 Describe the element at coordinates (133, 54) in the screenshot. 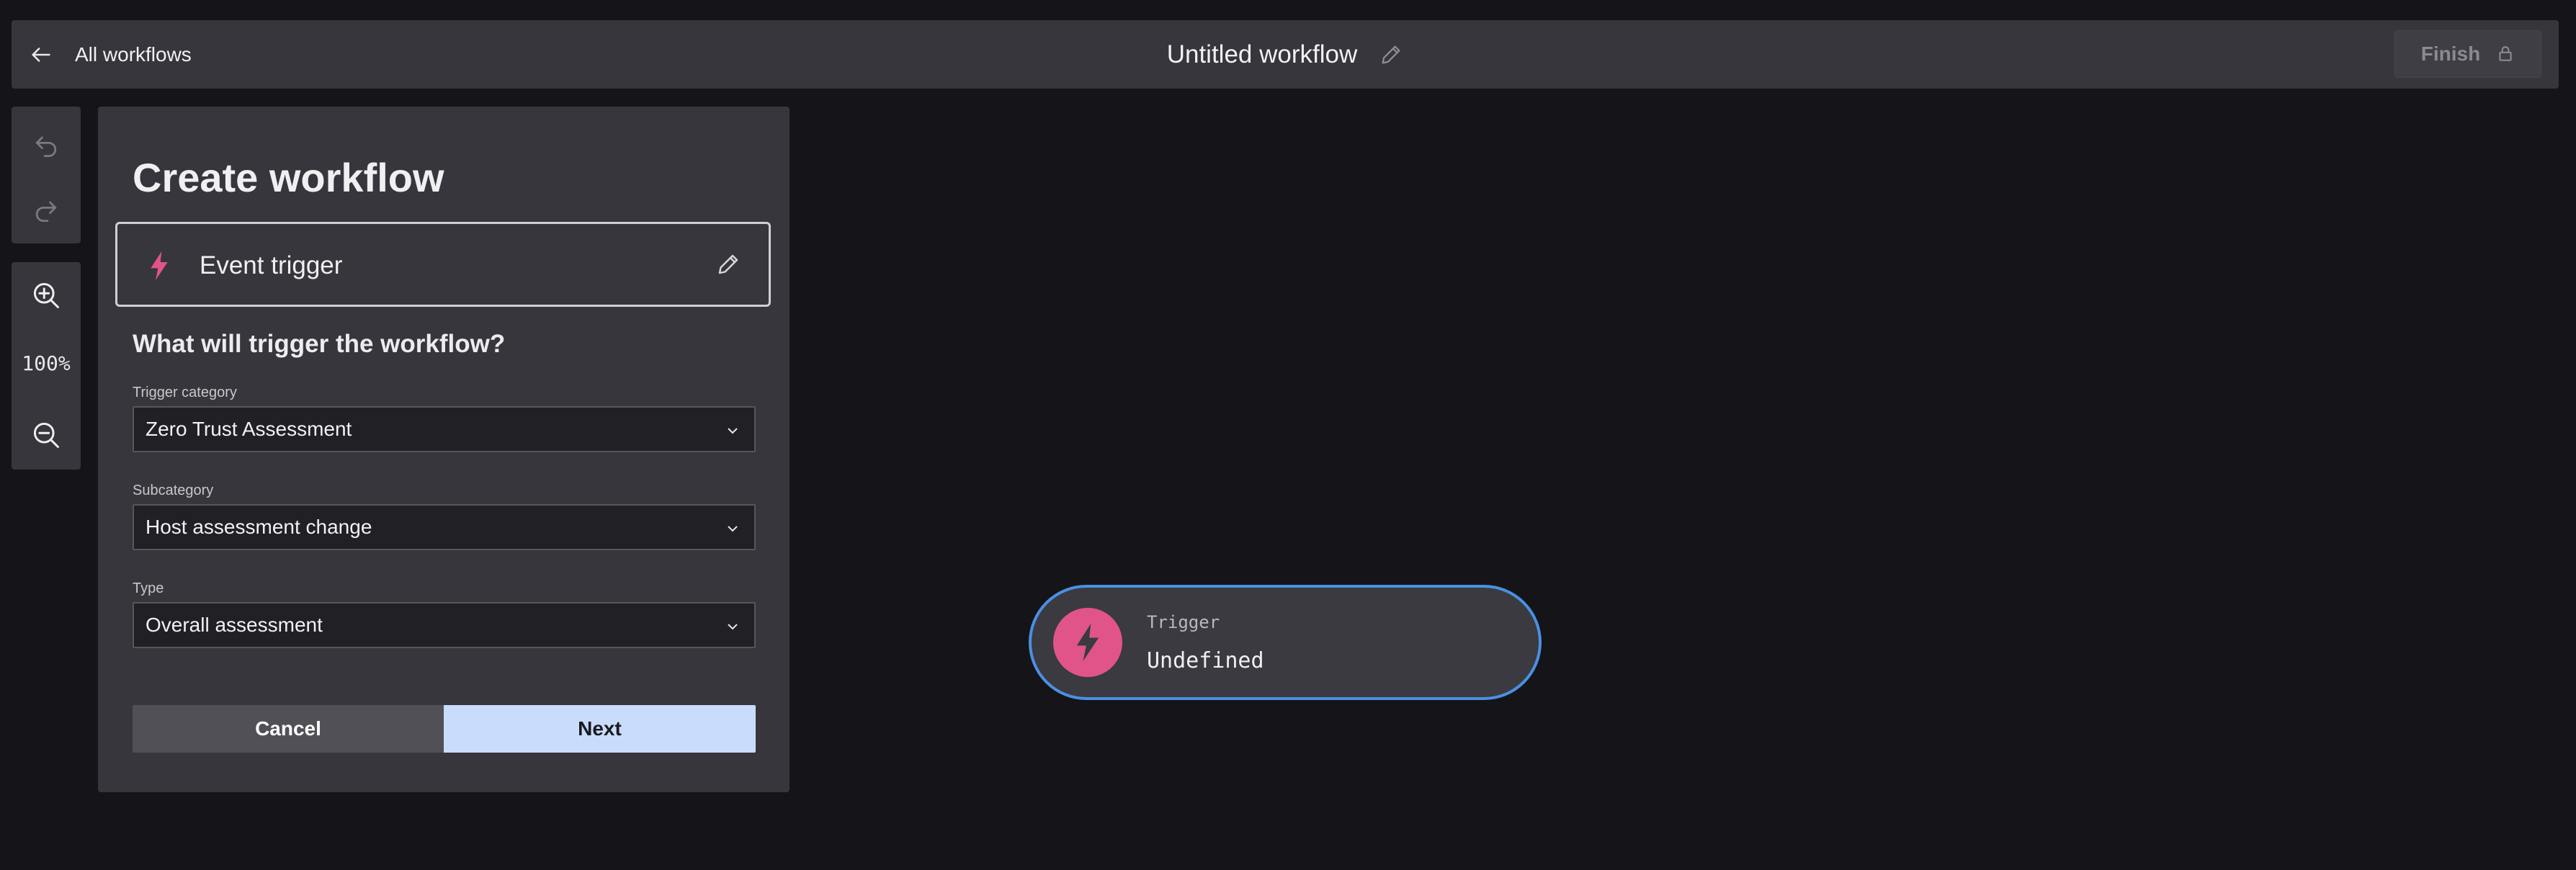

I see `all-workflows-label: All workflows` at that location.